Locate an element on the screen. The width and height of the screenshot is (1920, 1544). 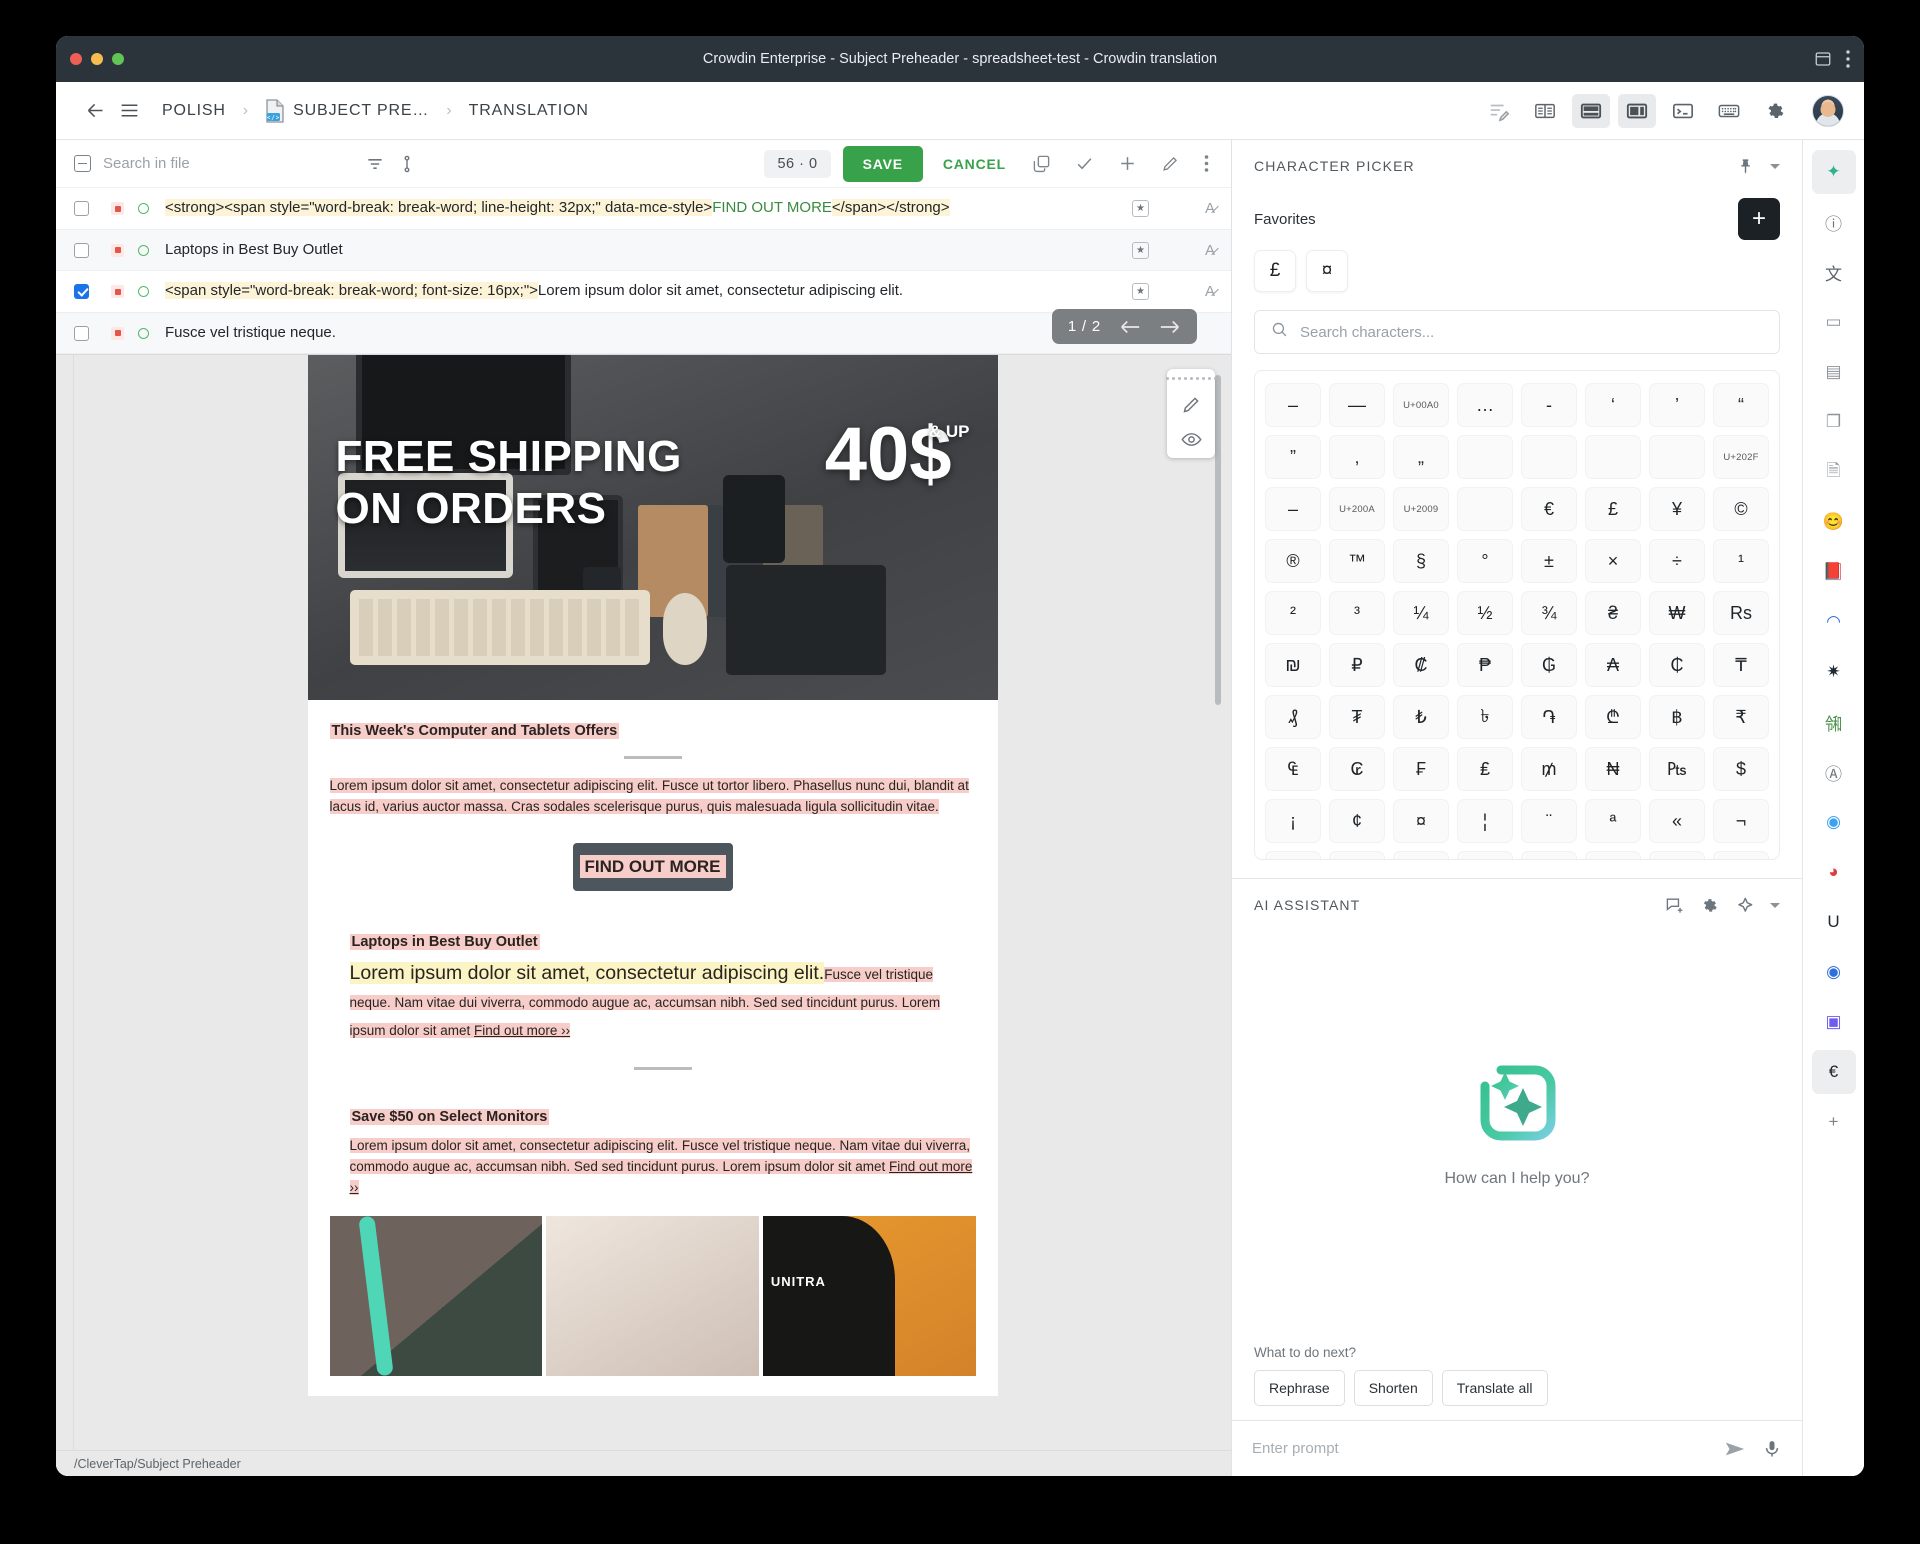
character-cell: ₢ is located at coordinates (1357, 769).